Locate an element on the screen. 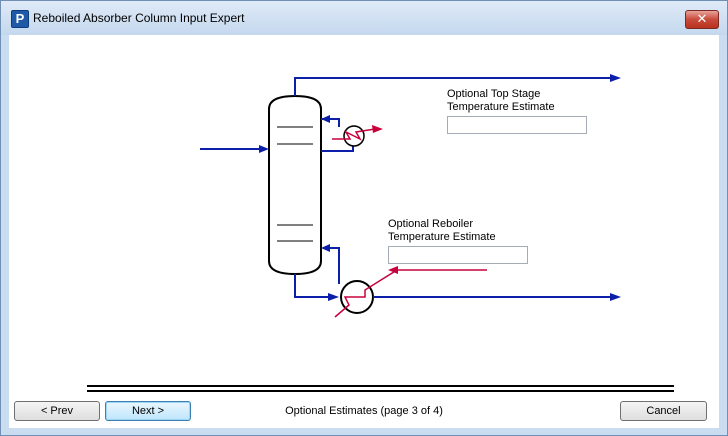  reboiler-return-arrow is located at coordinates (325, 248).